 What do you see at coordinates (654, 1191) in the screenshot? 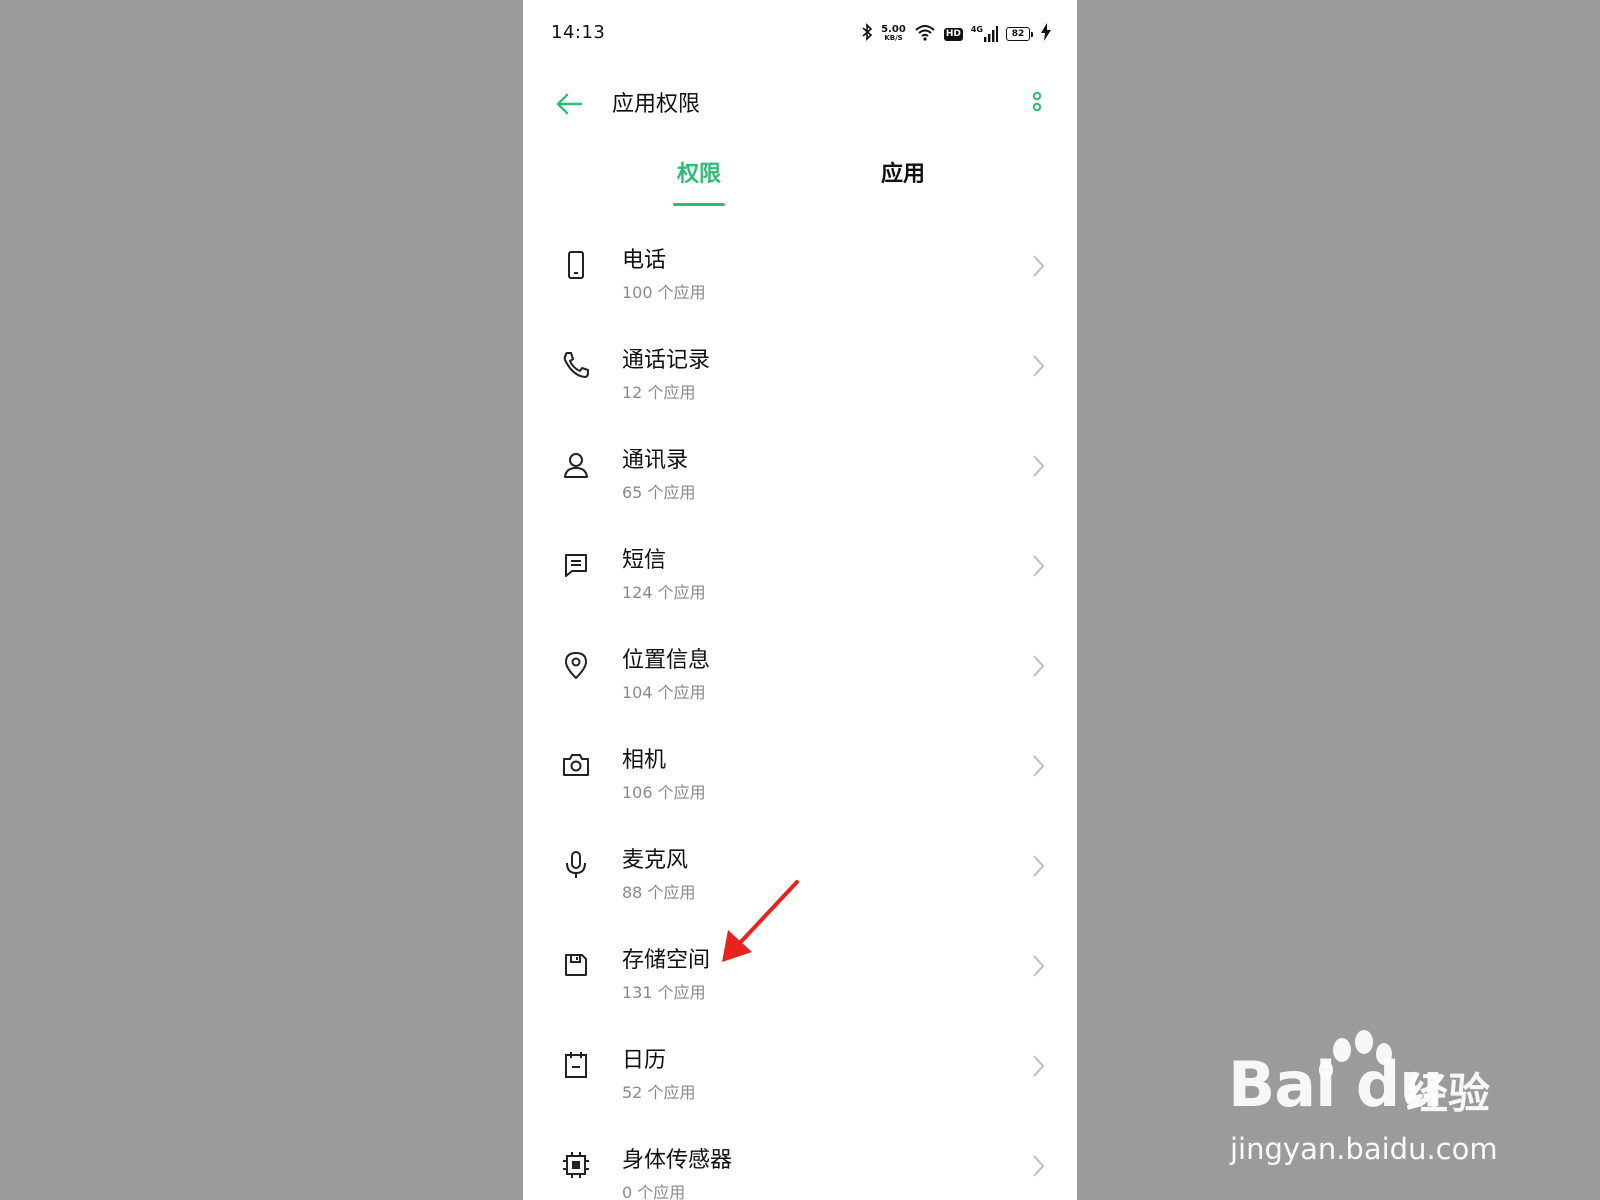
I see `permission-app-count: 0 个应用` at bounding box center [654, 1191].